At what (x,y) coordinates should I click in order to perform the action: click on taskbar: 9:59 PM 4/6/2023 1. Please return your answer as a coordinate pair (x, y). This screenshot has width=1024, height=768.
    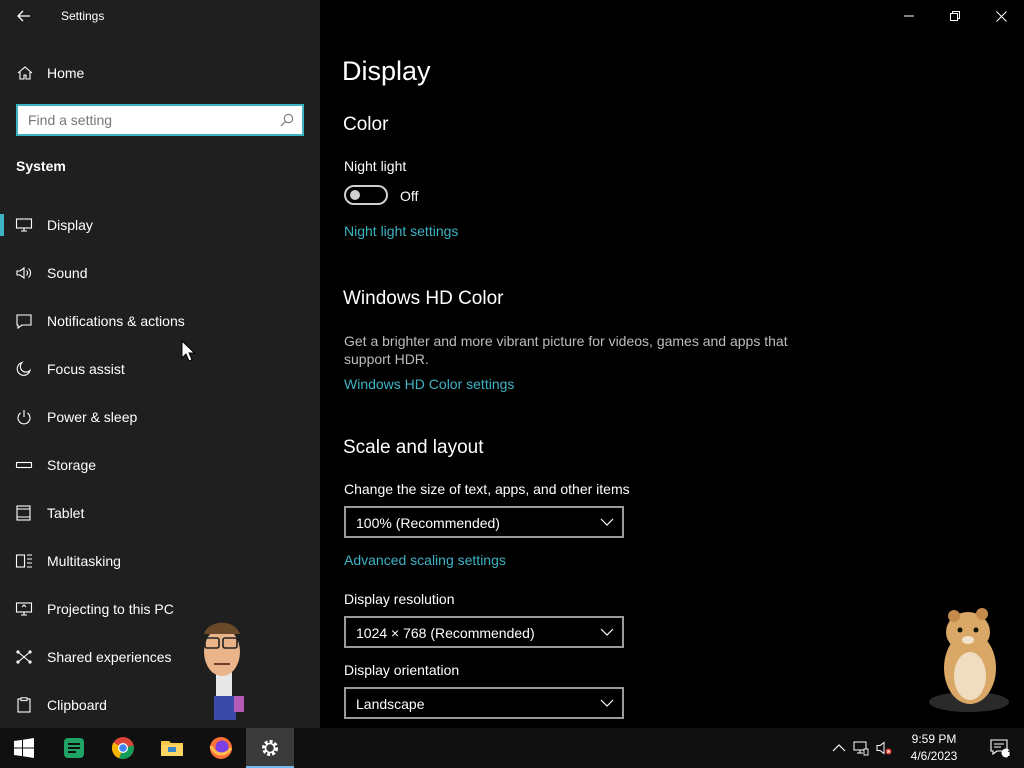
    Looking at the image, I should click on (512, 748).